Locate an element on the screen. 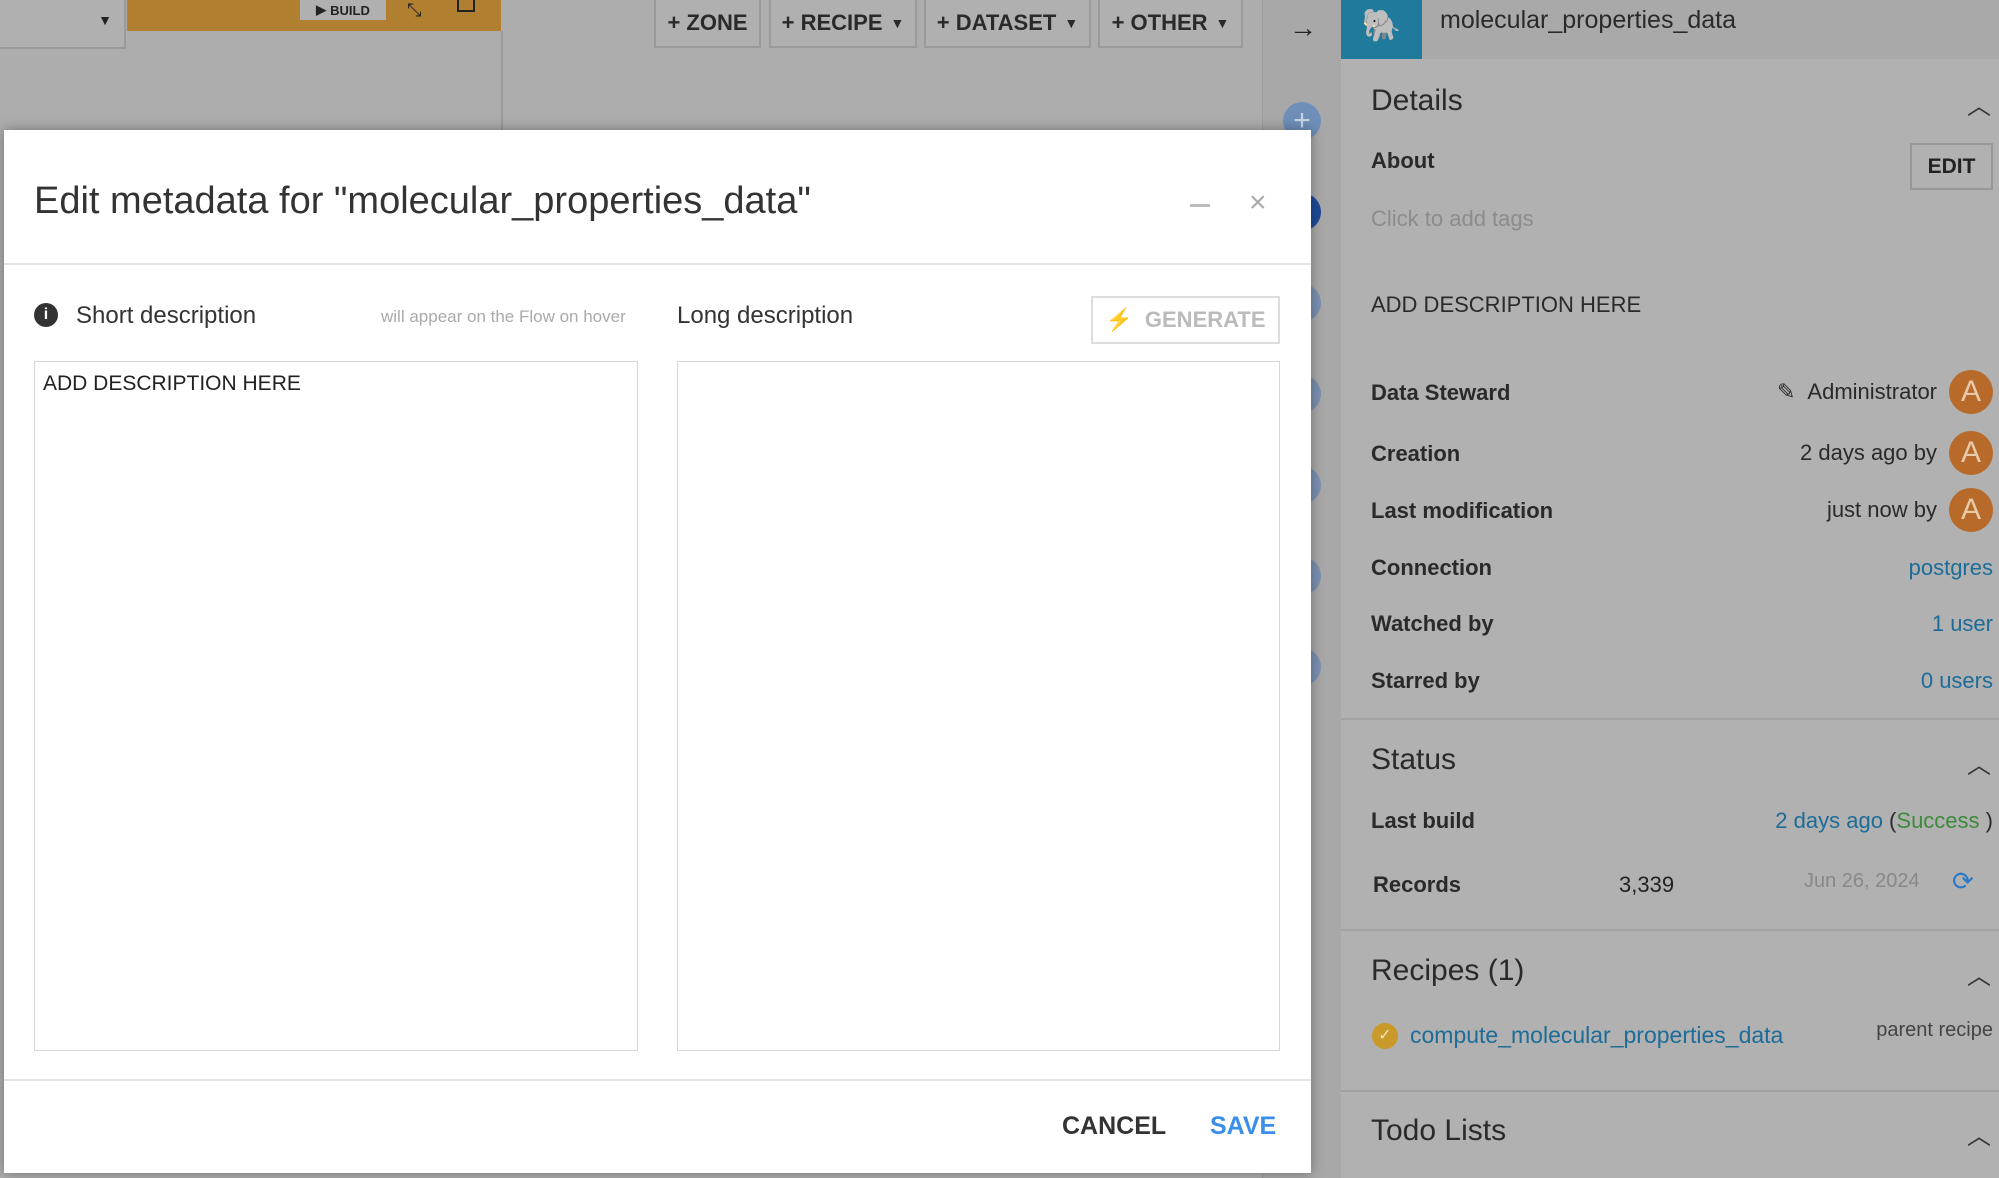 The width and height of the screenshot is (1999, 1178). collapse-icon: ⤡ is located at coordinates (414, 10).